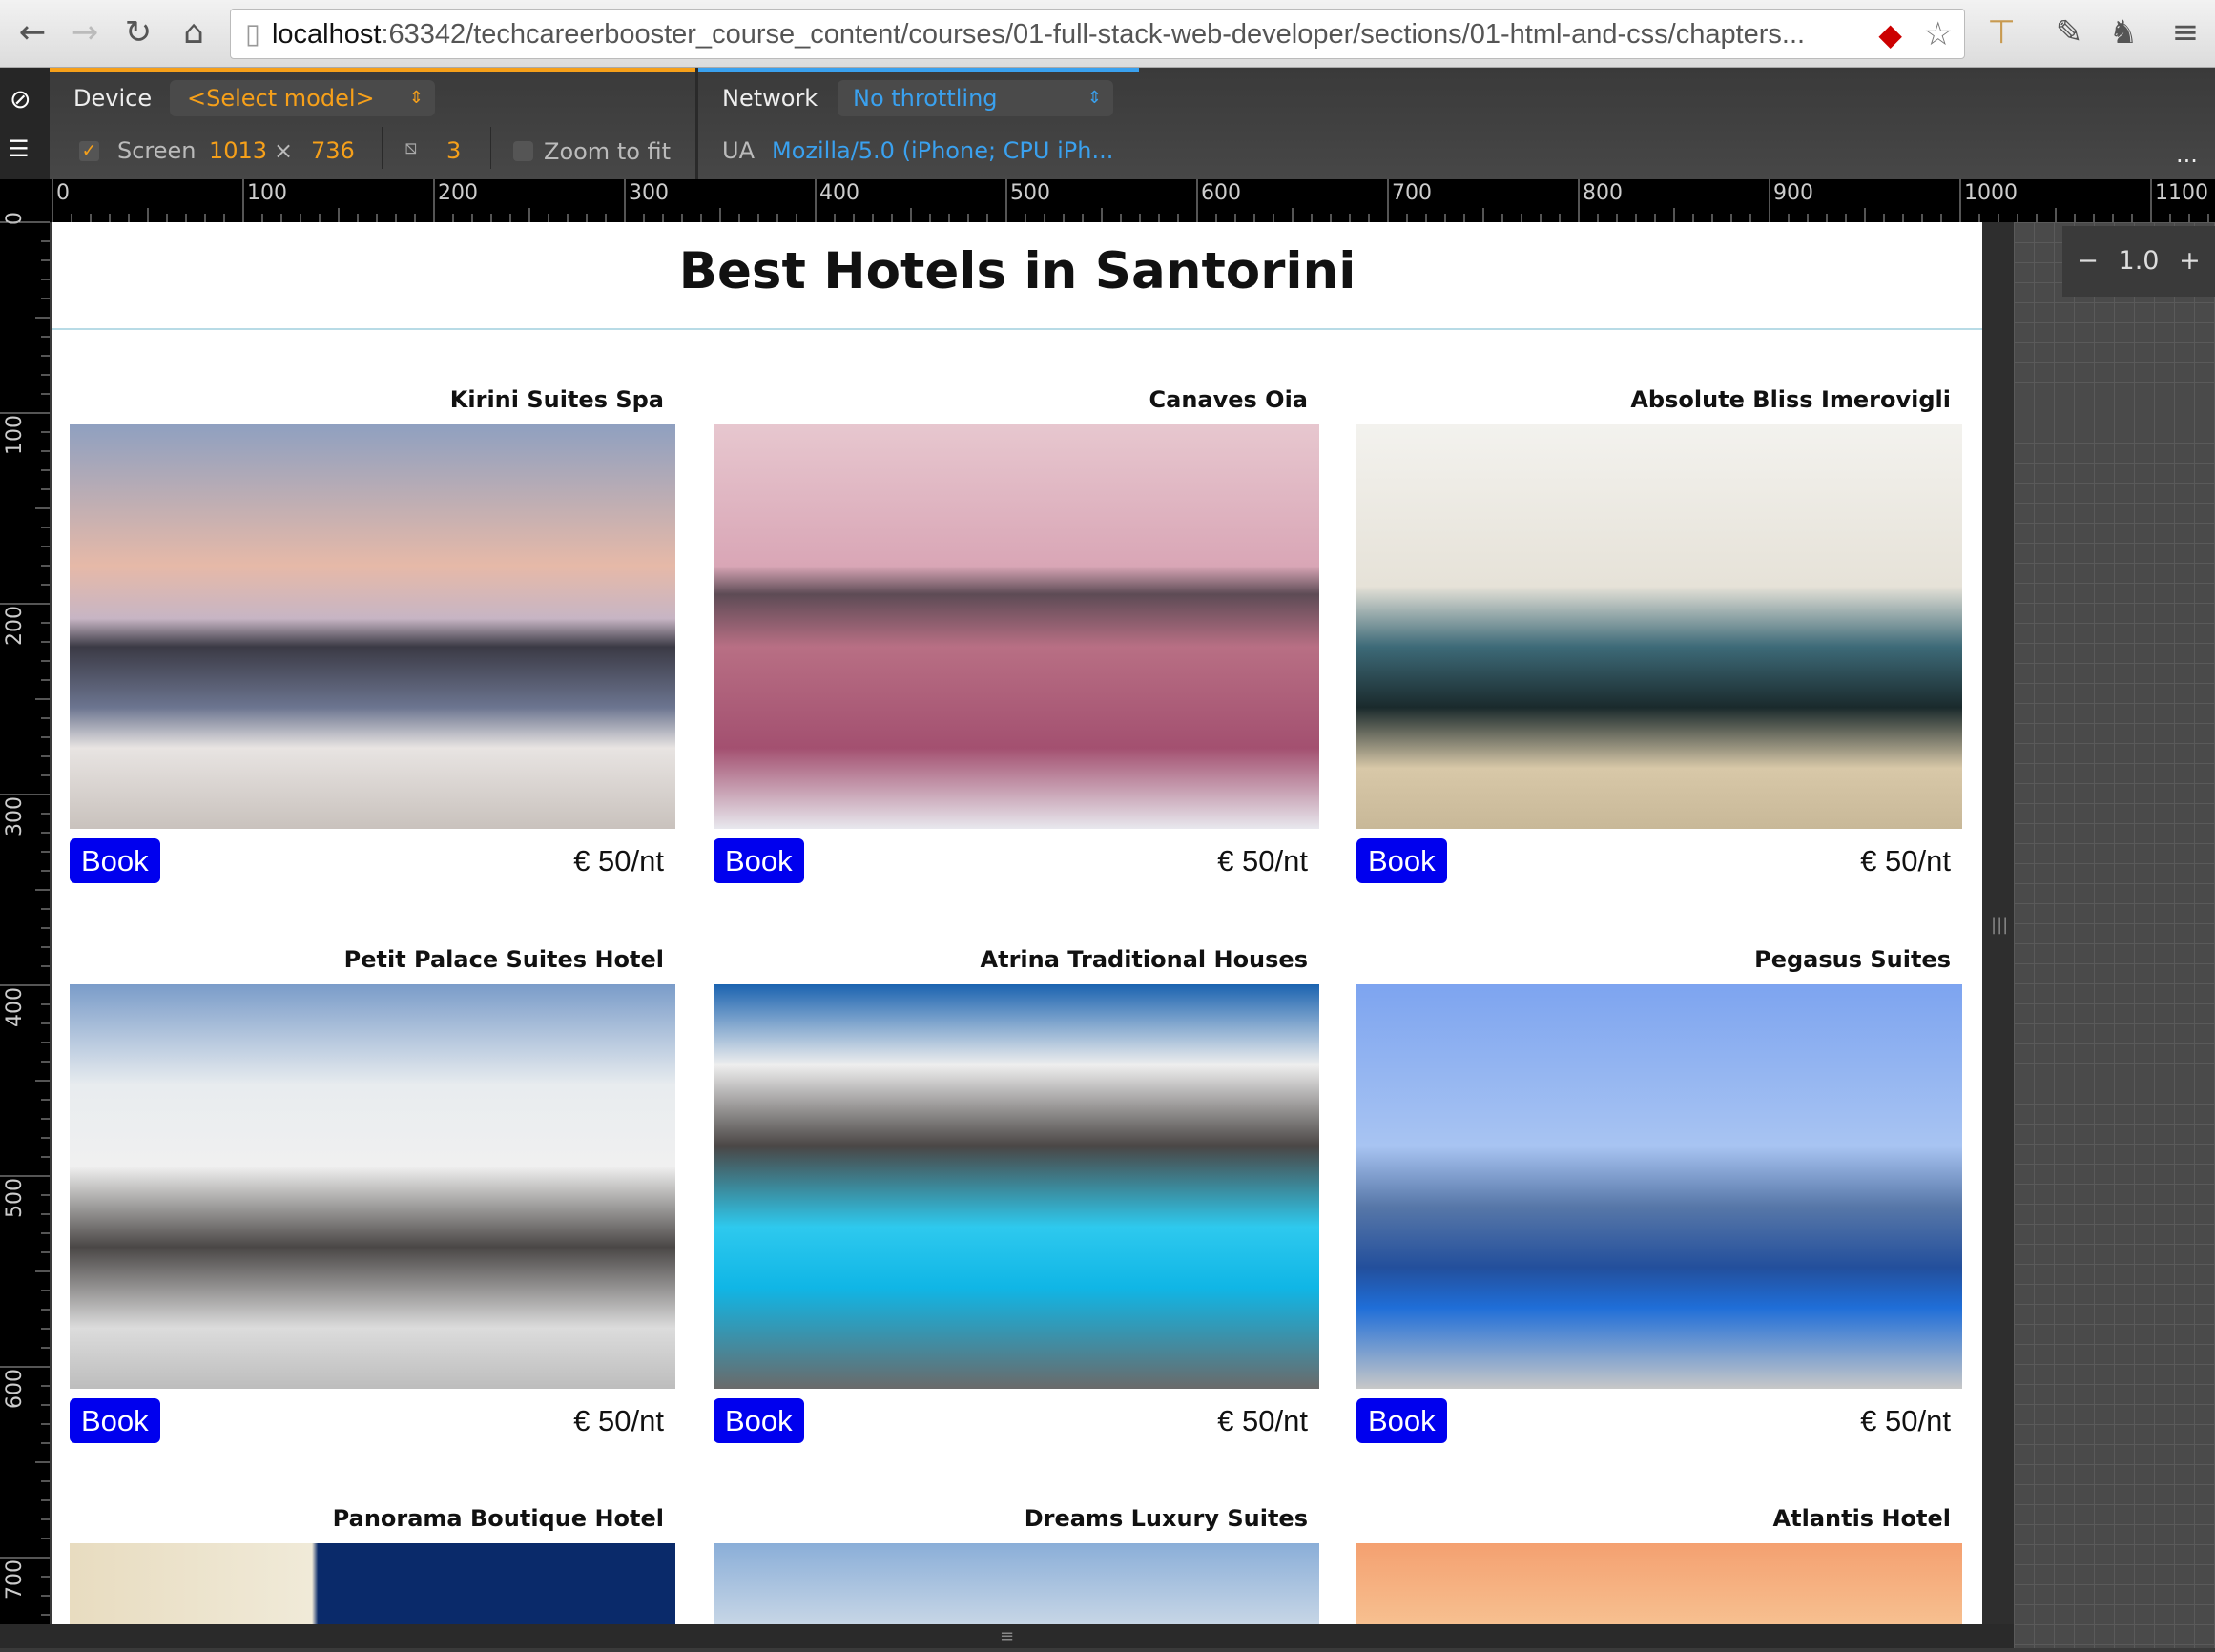 This screenshot has height=1652, width=2215. What do you see at coordinates (302, 98) in the screenshot?
I see `device-model-select: <Select model> ⇕` at bounding box center [302, 98].